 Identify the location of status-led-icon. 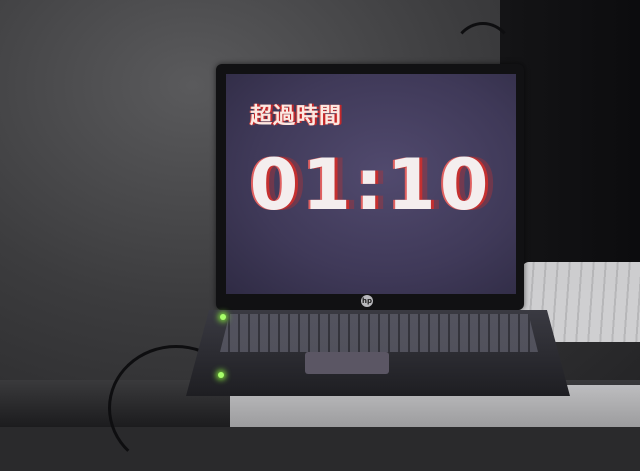
(223, 317).